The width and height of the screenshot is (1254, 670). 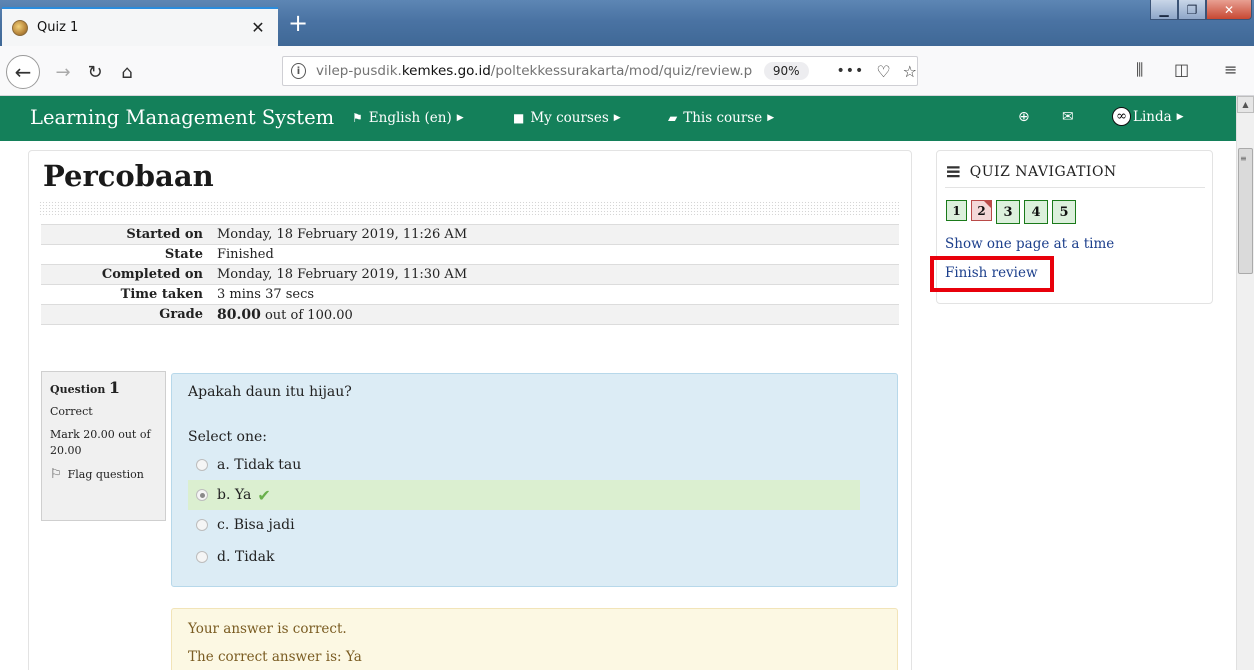 What do you see at coordinates (1024, 117) in the screenshot?
I see `plus-circle-icon: ⊕` at bounding box center [1024, 117].